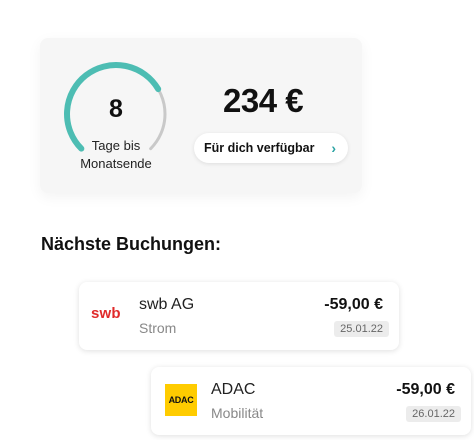  I want to click on available-amount: 234 €, so click(263, 100).